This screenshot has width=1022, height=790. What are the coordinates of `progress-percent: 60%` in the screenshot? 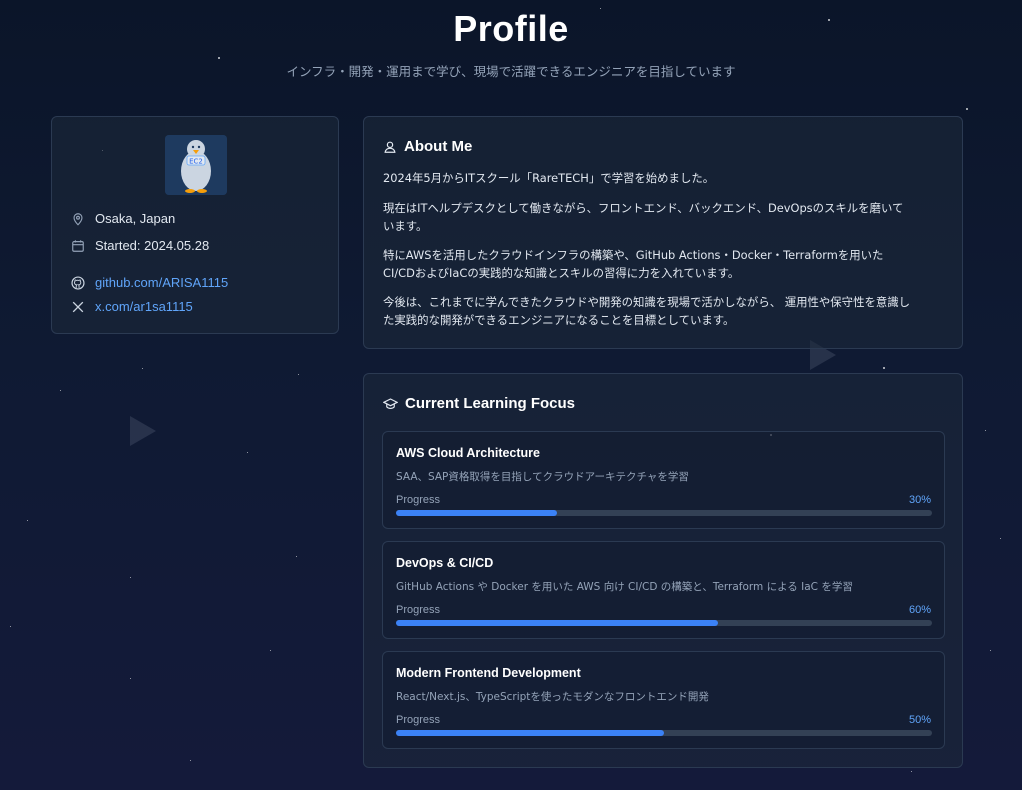 It's located at (919, 610).